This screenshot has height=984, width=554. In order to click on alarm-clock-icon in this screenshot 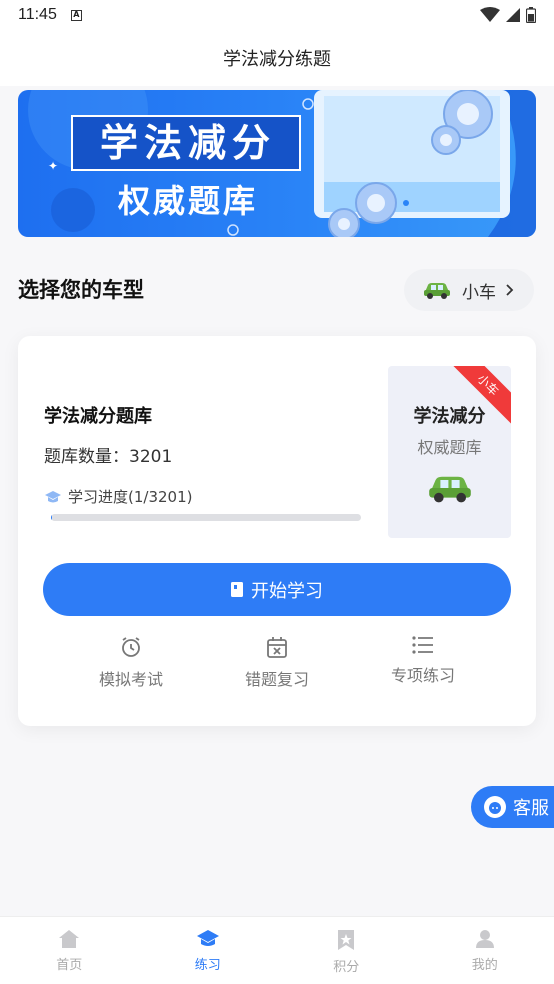, I will do `click(131, 647)`.